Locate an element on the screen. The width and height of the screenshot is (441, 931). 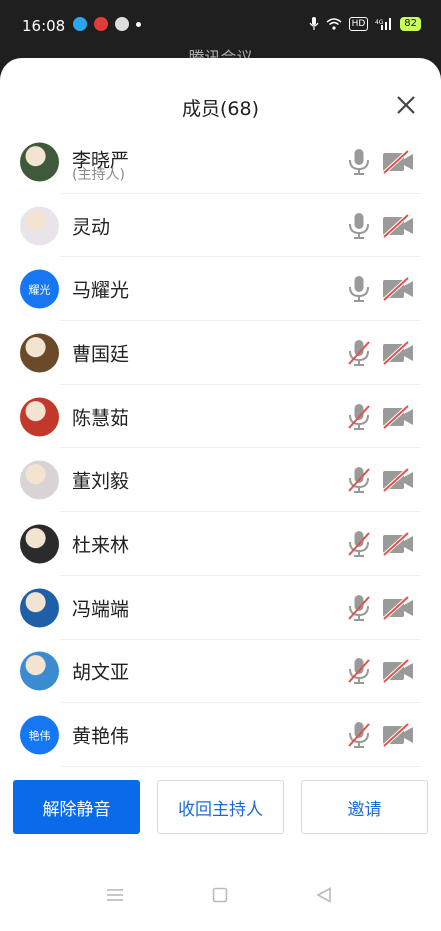
close-button is located at coordinates (406, 105).